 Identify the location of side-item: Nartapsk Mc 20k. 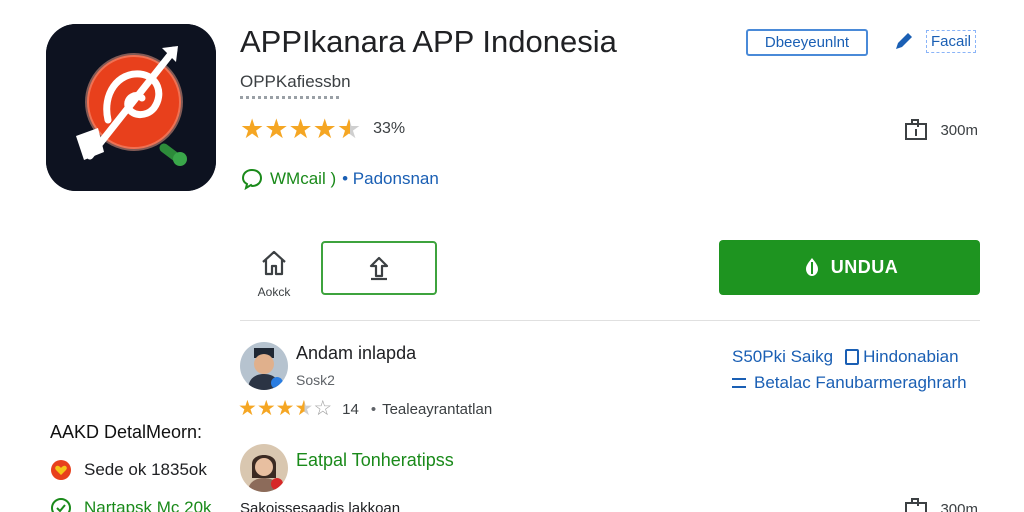
(137, 504).